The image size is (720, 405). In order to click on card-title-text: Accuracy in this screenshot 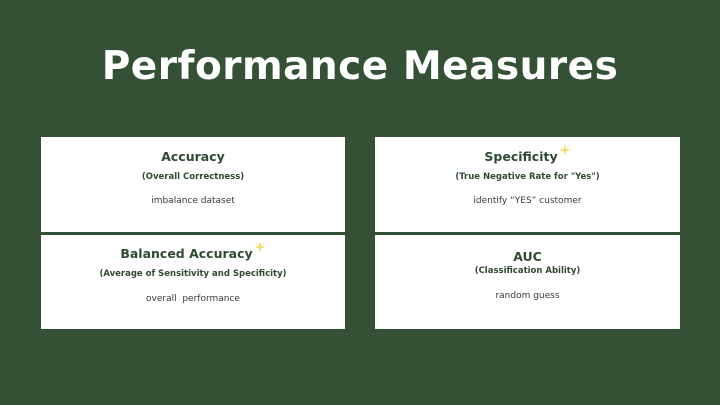, I will do `click(193, 156)`.